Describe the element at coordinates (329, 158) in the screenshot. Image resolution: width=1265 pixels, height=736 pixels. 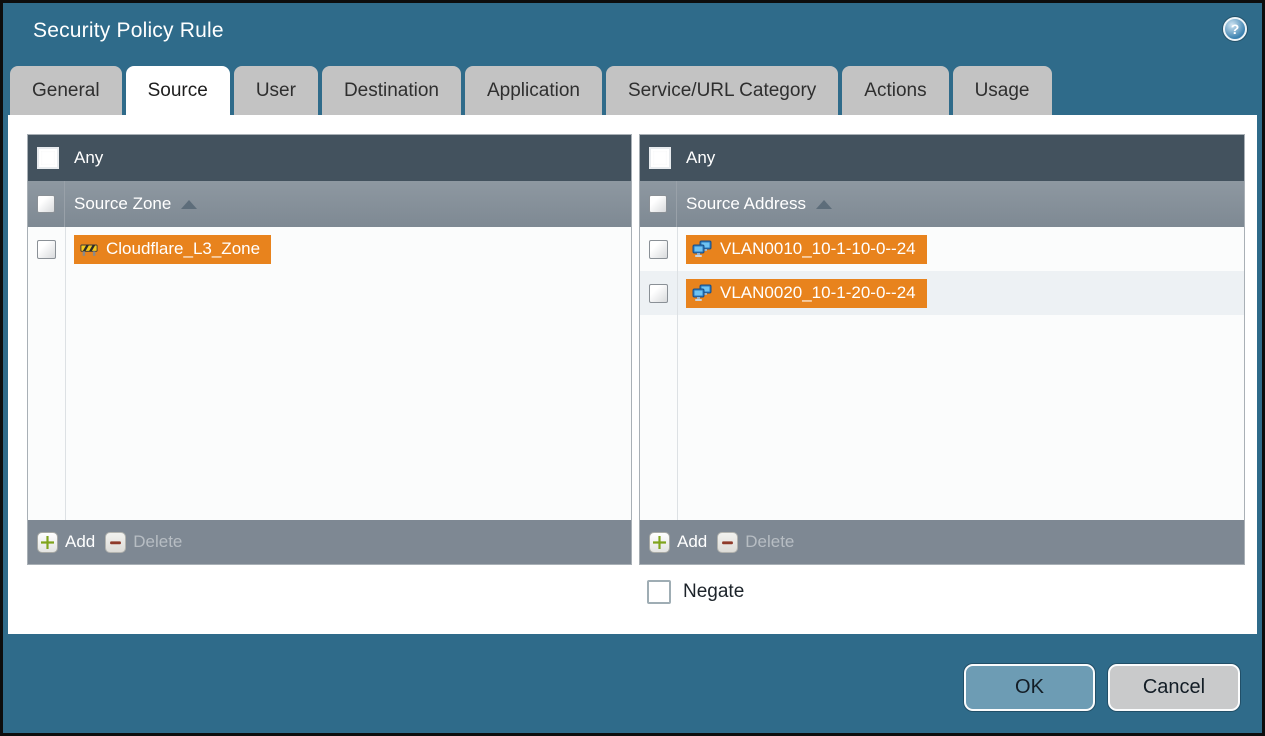
I see `source-zone-any-bar: Any` at that location.